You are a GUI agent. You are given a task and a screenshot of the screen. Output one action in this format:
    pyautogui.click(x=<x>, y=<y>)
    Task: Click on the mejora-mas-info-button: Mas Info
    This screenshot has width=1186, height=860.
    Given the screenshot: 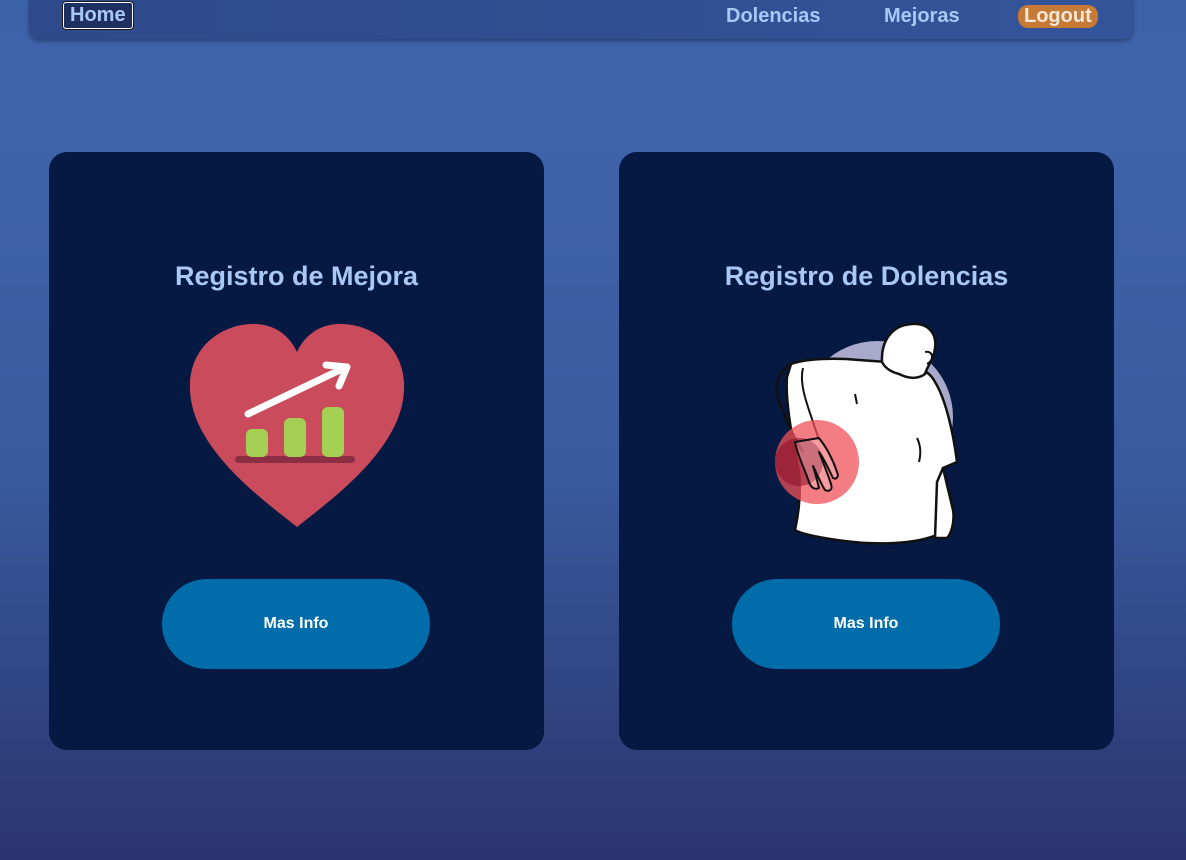 What is the action you would take?
    pyautogui.click(x=296, y=624)
    